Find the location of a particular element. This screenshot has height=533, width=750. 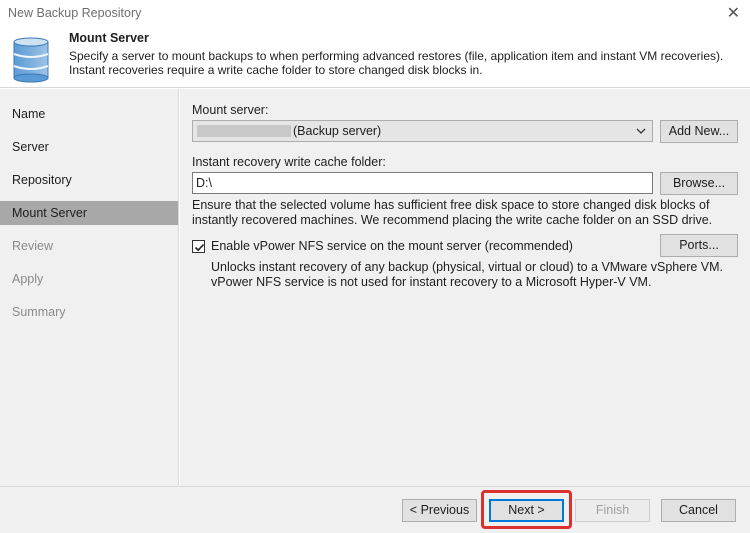

mount-server-label: Mount server: is located at coordinates (230, 110).